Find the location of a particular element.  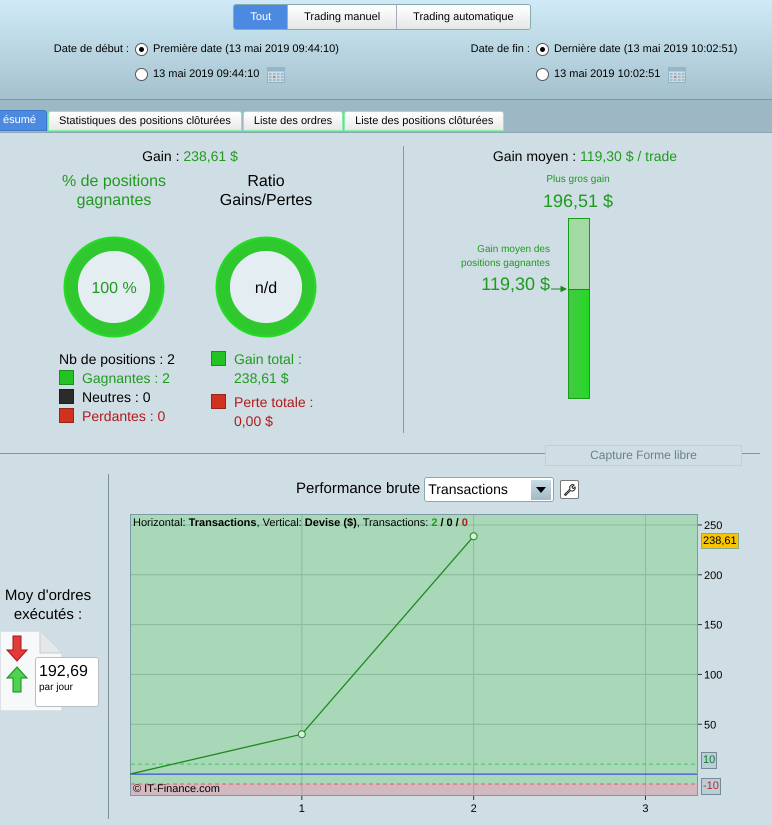

y-tick: 250 is located at coordinates (710, 526).